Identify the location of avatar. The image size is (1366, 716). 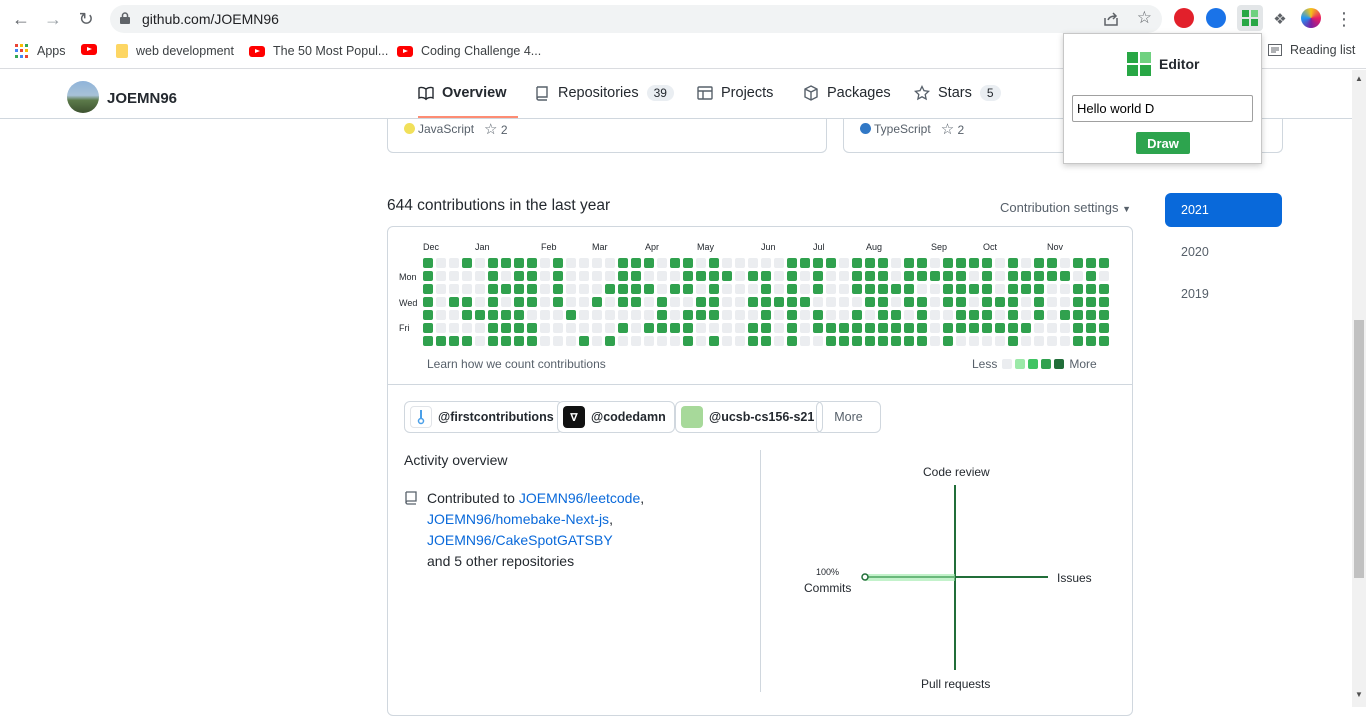
(83, 97).